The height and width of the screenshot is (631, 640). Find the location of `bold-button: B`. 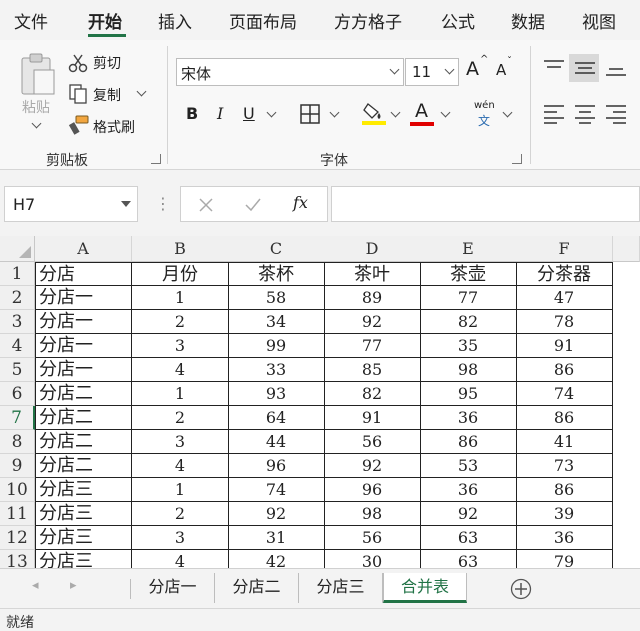

bold-button: B is located at coordinates (192, 113).